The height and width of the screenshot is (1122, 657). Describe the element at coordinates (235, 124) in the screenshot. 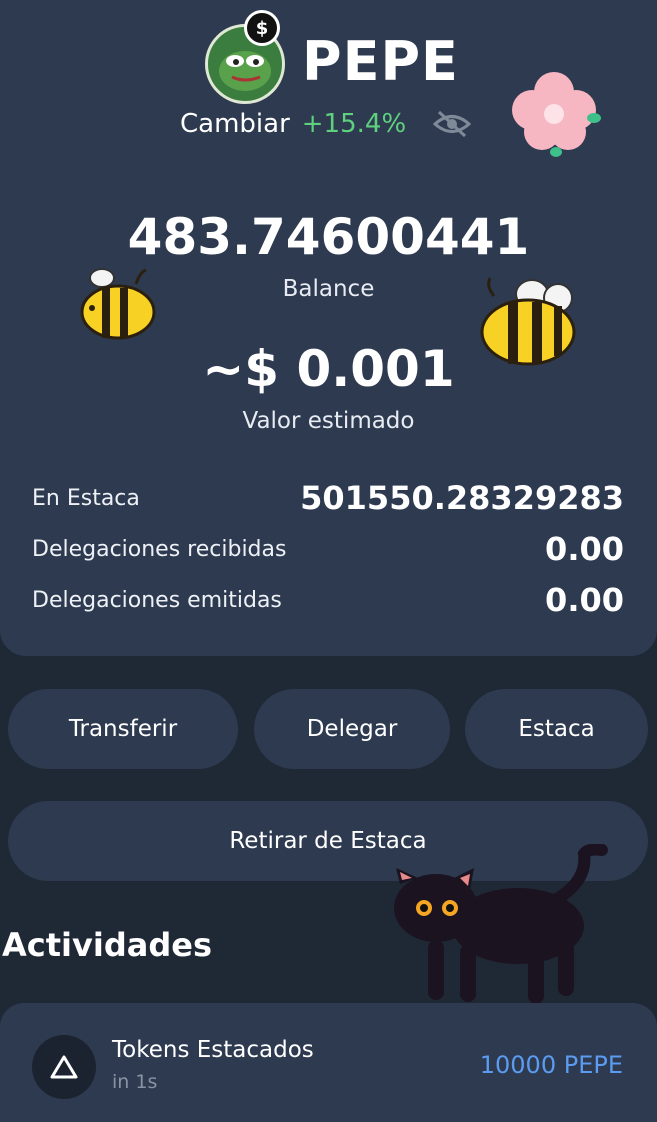

I see `change-label: Cambiar` at that location.